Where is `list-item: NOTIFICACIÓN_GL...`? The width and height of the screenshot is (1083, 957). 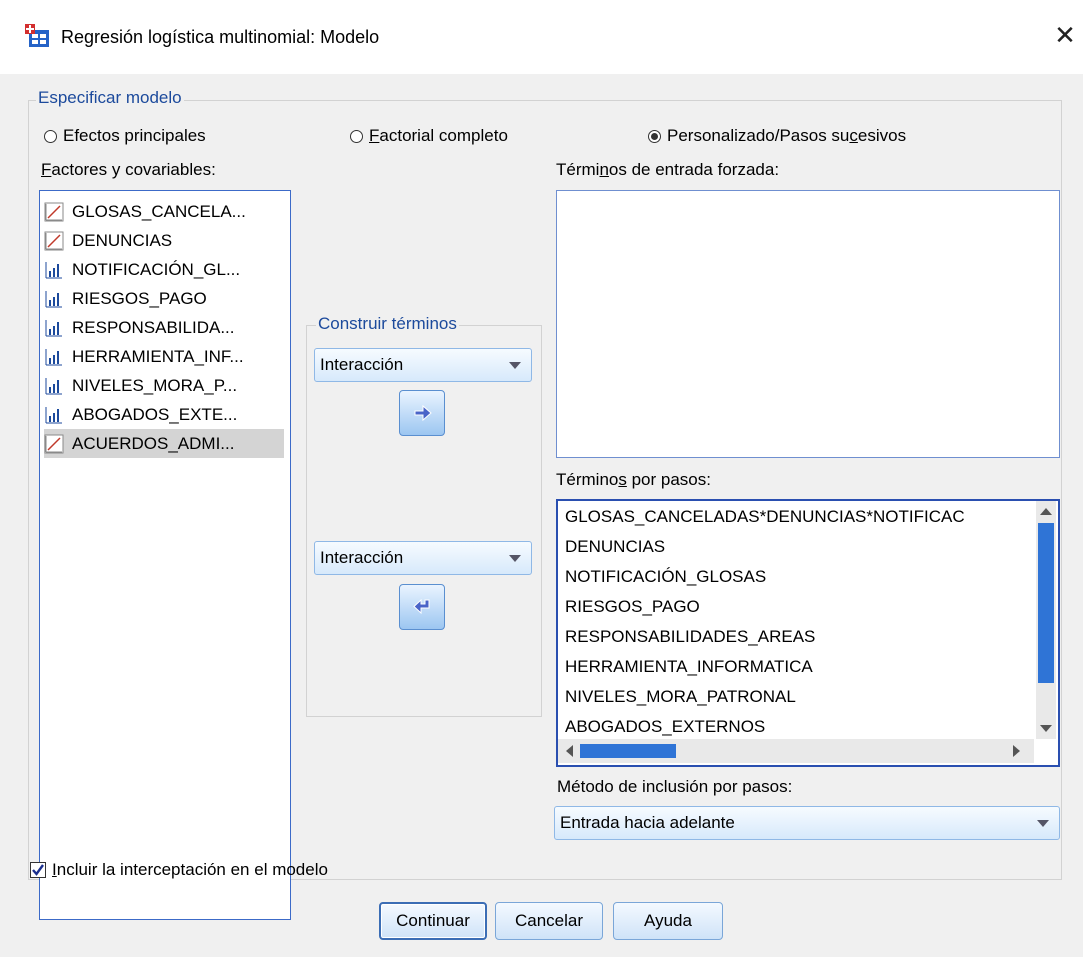
list-item: NOTIFICACIÓN_GL... is located at coordinates (164, 269).